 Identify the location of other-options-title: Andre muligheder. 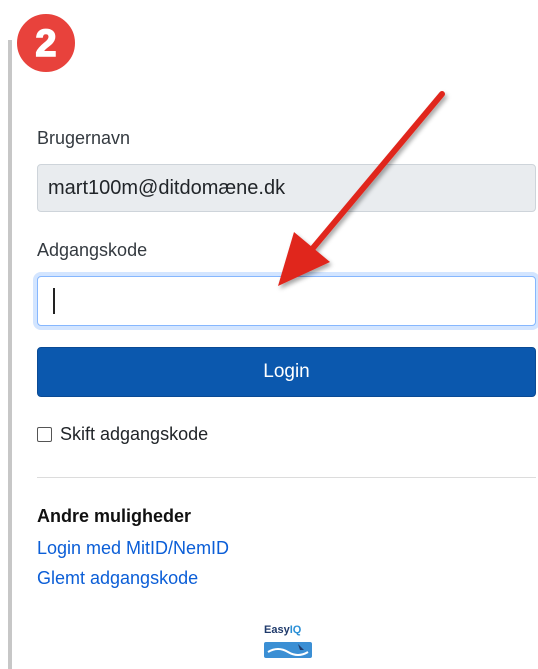
(114, 516).